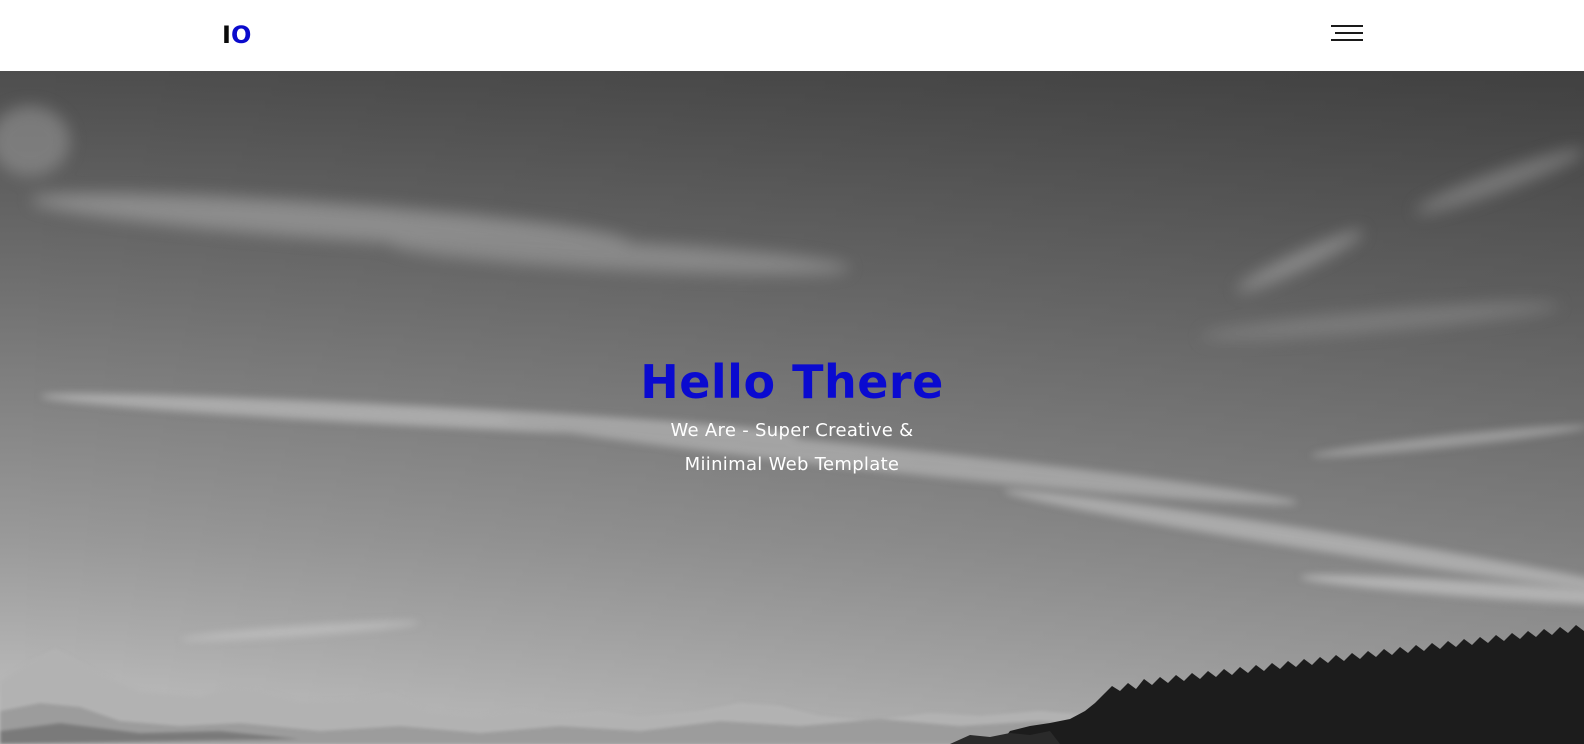  Describe the element at coordinates (1347, 40) in the screenshot. I see `menu-line-bottom` at that location.